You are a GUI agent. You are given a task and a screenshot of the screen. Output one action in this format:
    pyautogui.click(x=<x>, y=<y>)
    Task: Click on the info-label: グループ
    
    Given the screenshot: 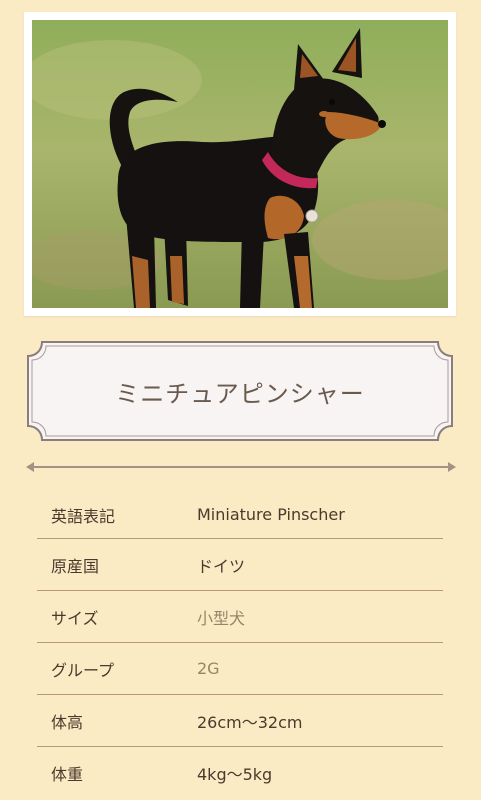 What is the action you would take?
    pyautogui.click(x=83, y=670)
    